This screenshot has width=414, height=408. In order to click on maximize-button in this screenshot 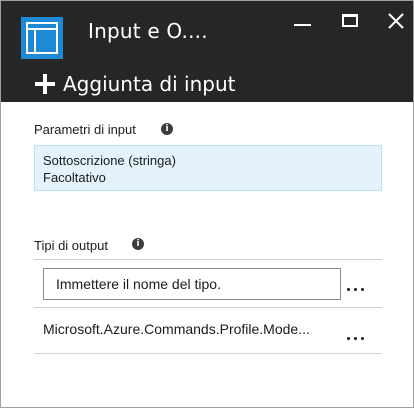, I will do `click(351, 24)`.